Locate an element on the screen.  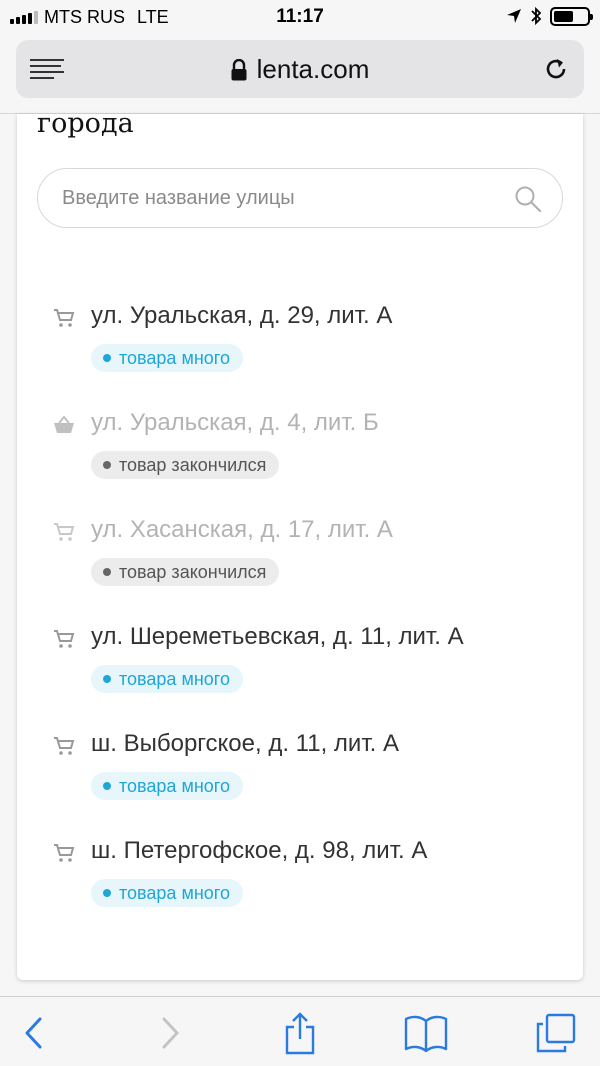
browser-toolbar is located at coordinates (300, 1031).